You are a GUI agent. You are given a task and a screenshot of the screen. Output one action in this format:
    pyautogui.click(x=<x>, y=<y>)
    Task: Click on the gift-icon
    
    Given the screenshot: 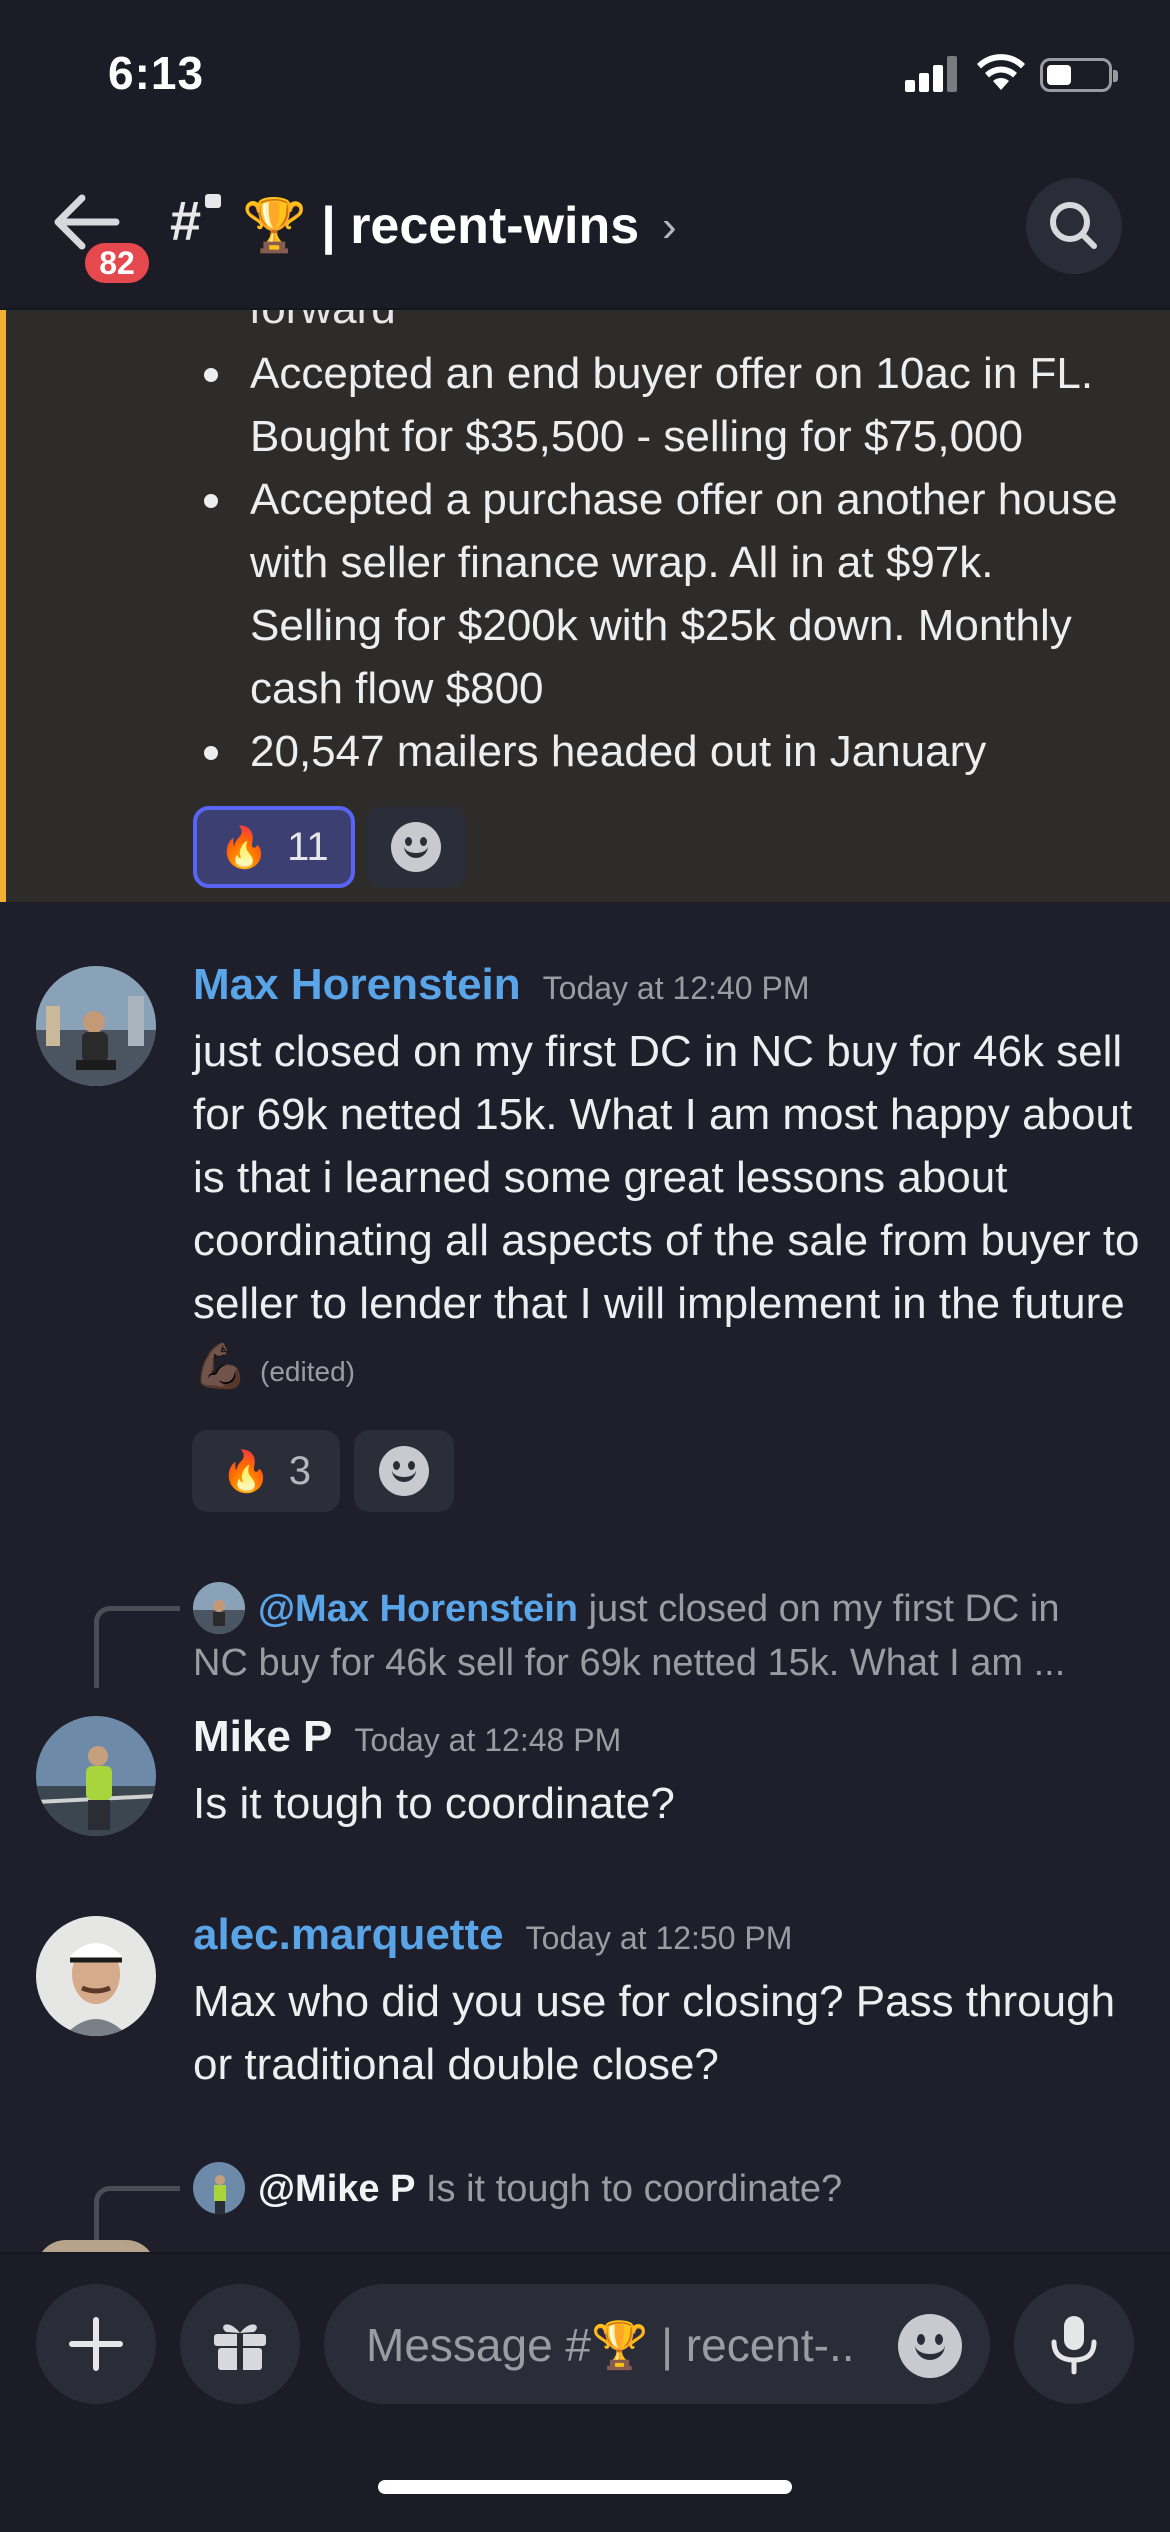 What is the action you would take?
    pyautogui.click(x=240, y=2347)
    